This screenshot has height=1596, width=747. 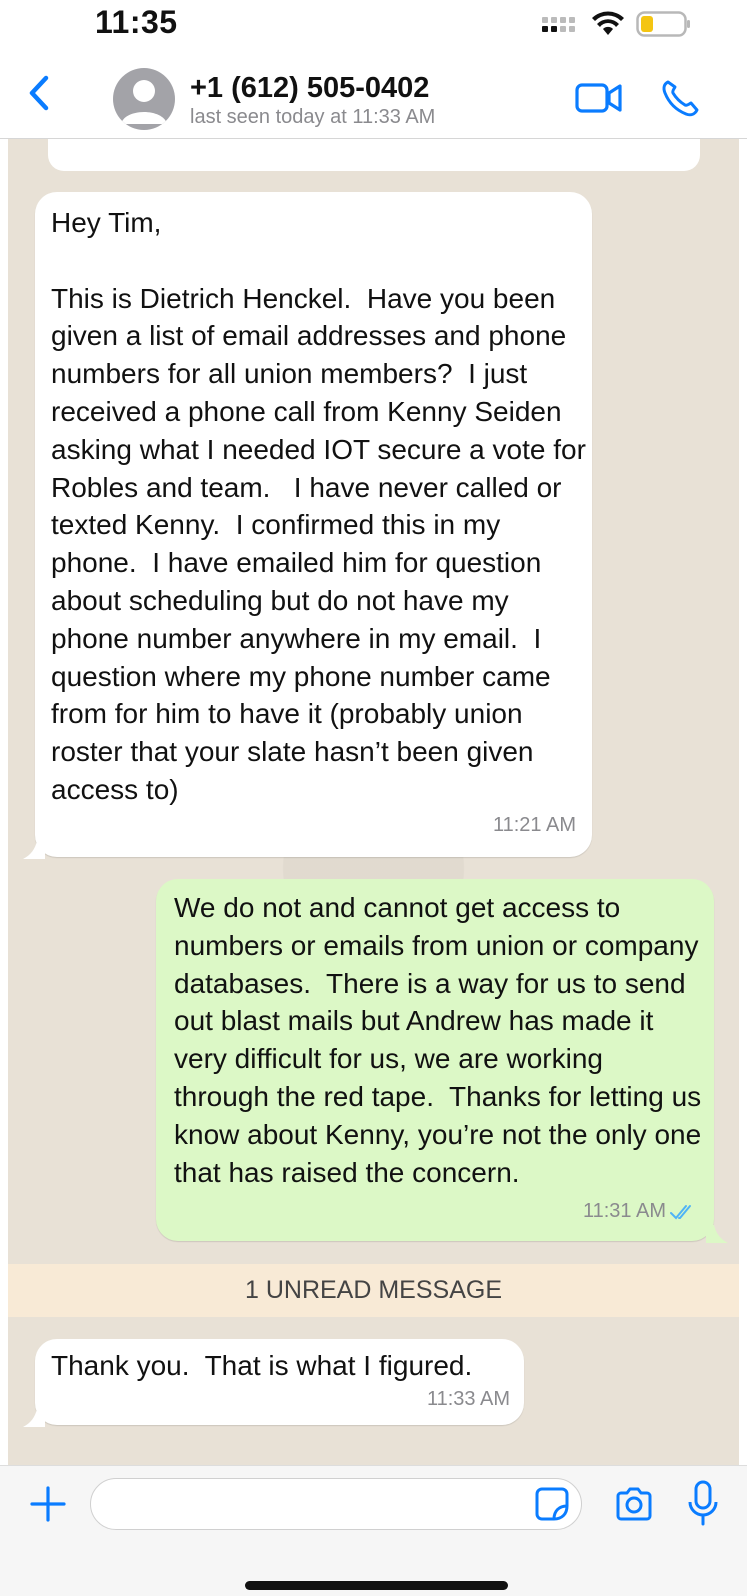 I want to click on composer-bar, so click(x=373, y=1530).